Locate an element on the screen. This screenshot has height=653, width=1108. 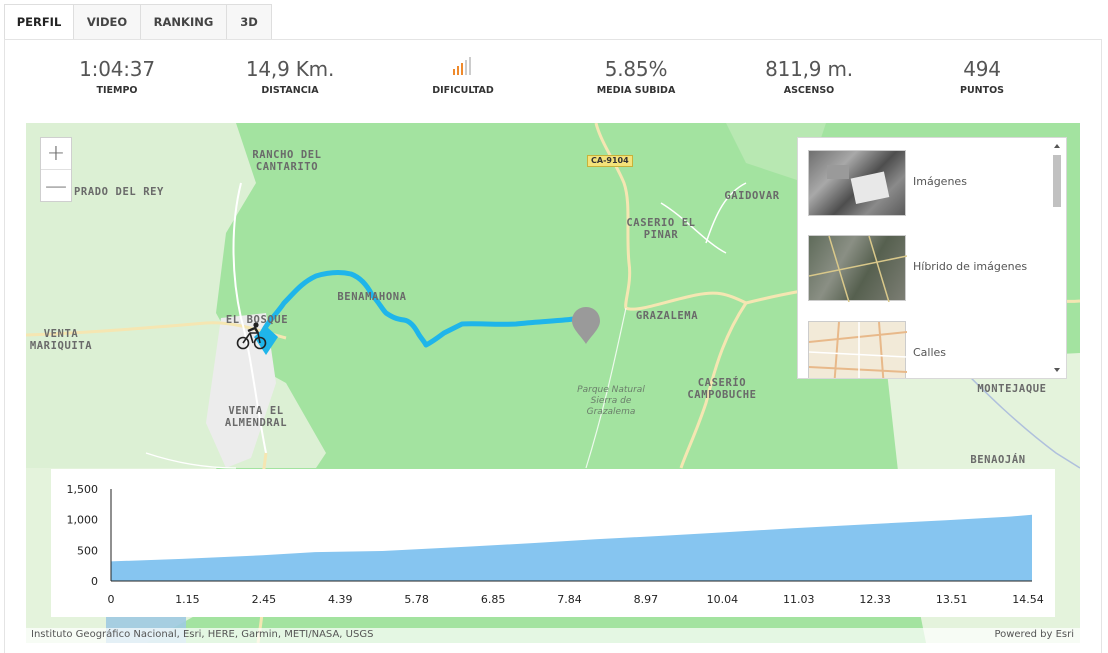
place-label: CASERÍO CAMPOBUCHE is located at coordinates (722, 389).